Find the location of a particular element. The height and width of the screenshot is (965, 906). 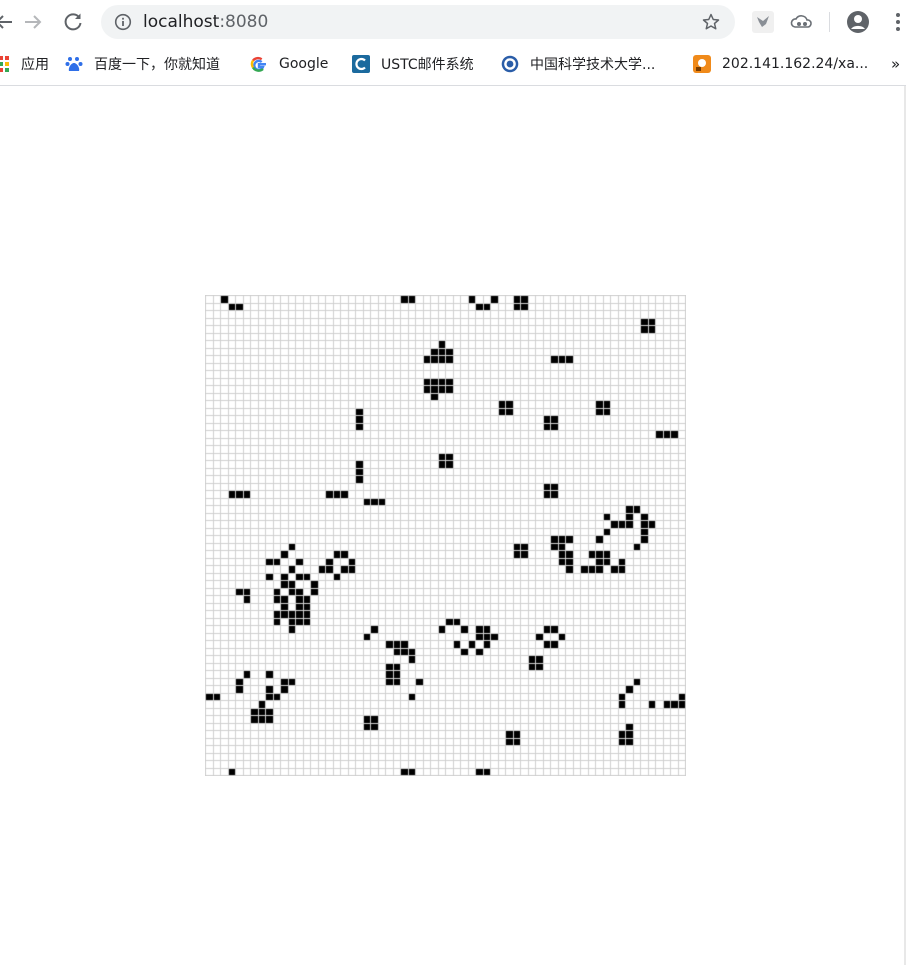

url-text: localhost:8080 is located at coordinates (205, 22).